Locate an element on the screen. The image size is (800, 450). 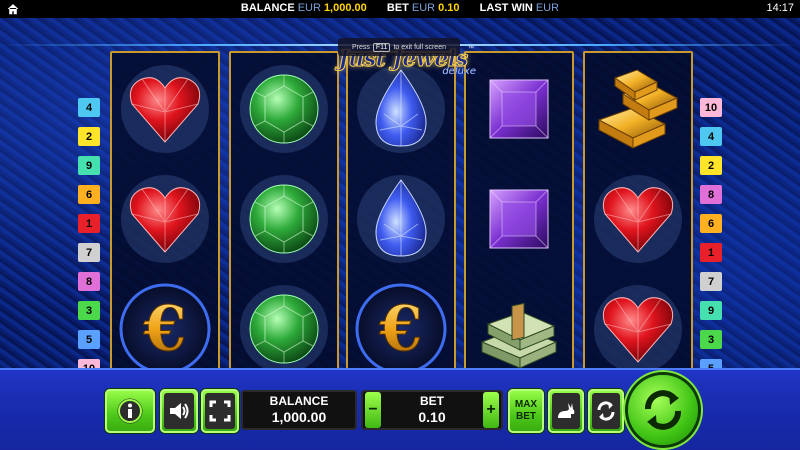
spin-button is located at coordinates (663, 410).